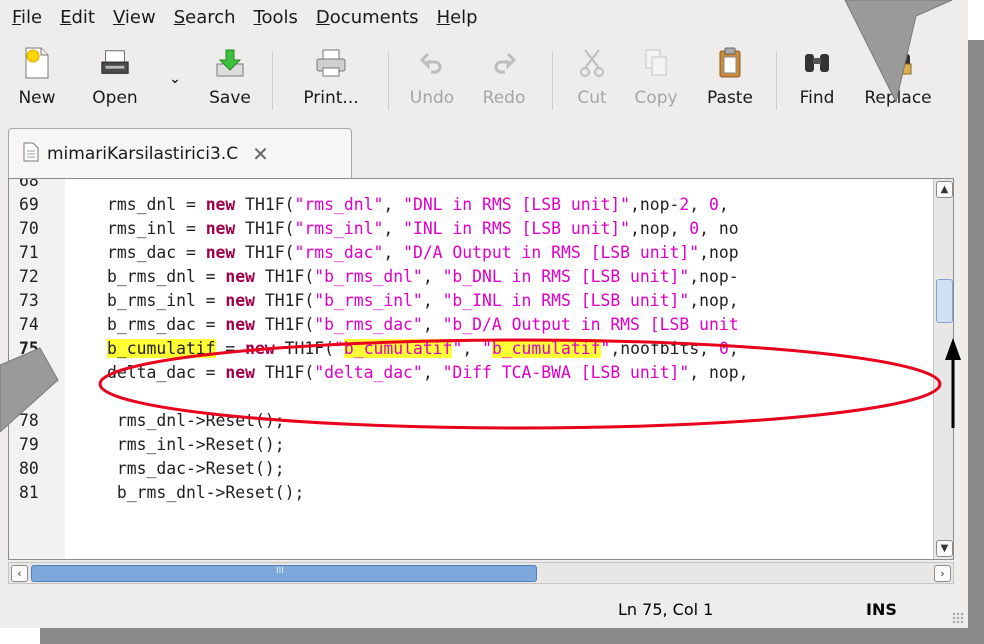 This screenshot has height=644, width=984. I want to click on menu-file: File, so click(27, 17).